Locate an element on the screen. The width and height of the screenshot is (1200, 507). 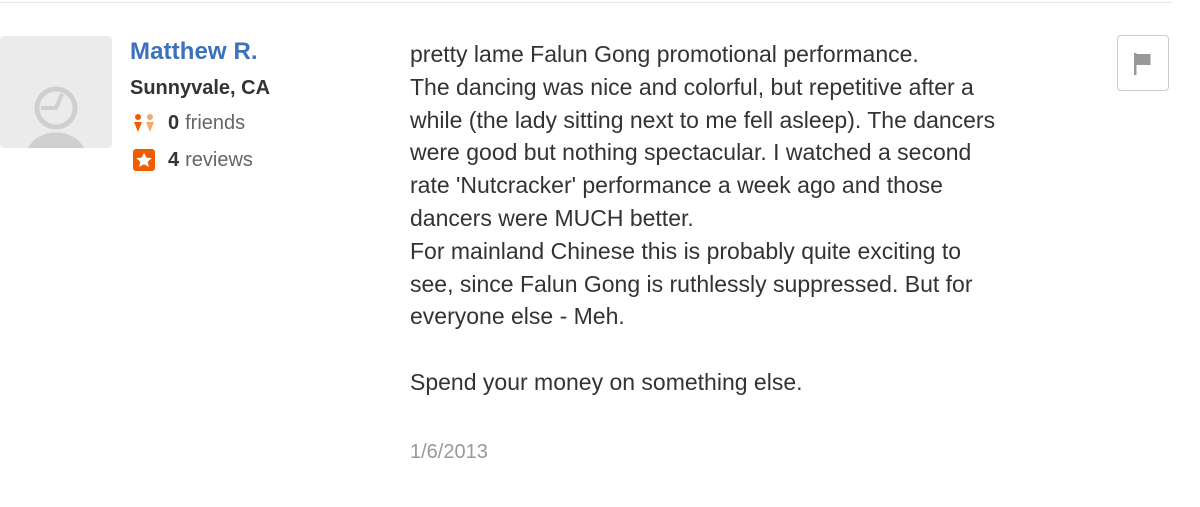
user-avatar is located at coordinates (56, 92).